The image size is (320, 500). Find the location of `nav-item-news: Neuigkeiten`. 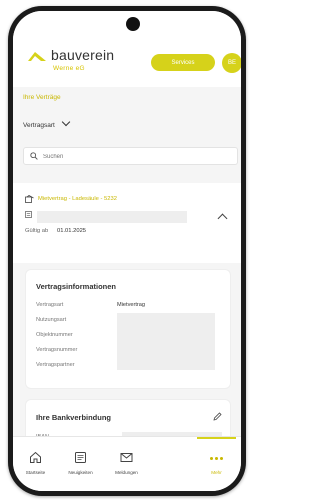

nav-item-news: Neuigkeiten is located at coordinates (80, 464).